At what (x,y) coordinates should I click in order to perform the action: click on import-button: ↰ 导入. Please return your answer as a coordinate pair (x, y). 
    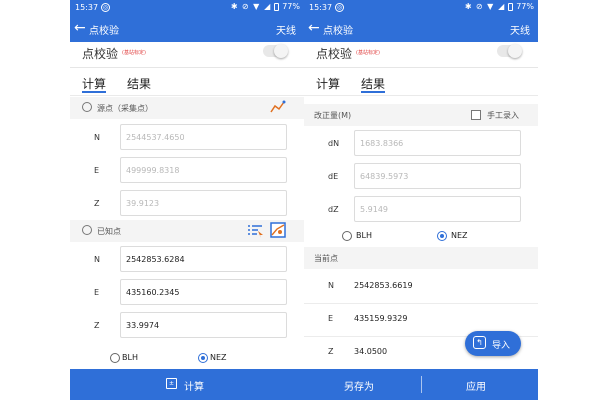
    Looking at the image, I should click on (493, 343).